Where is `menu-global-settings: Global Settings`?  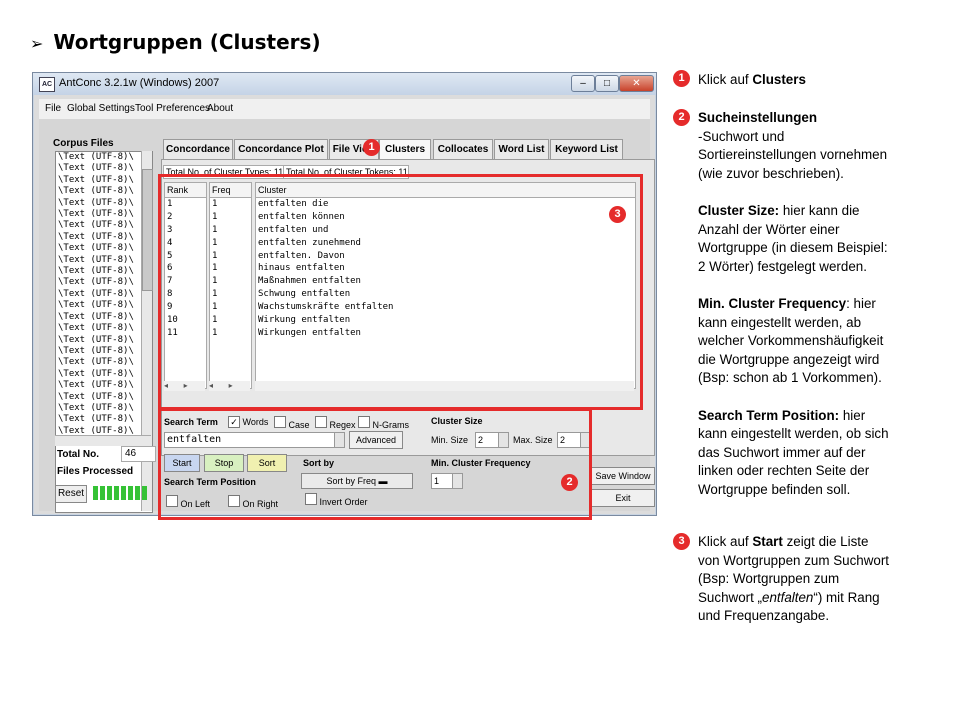
menu-global-settings: Global Settings is located at coordinates (101, 108).